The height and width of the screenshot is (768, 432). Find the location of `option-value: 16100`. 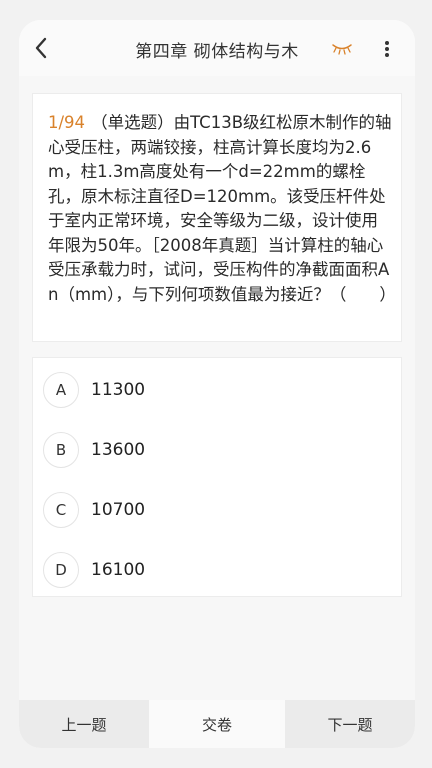

option-value: 16100 is located at coordinates (118, 570).